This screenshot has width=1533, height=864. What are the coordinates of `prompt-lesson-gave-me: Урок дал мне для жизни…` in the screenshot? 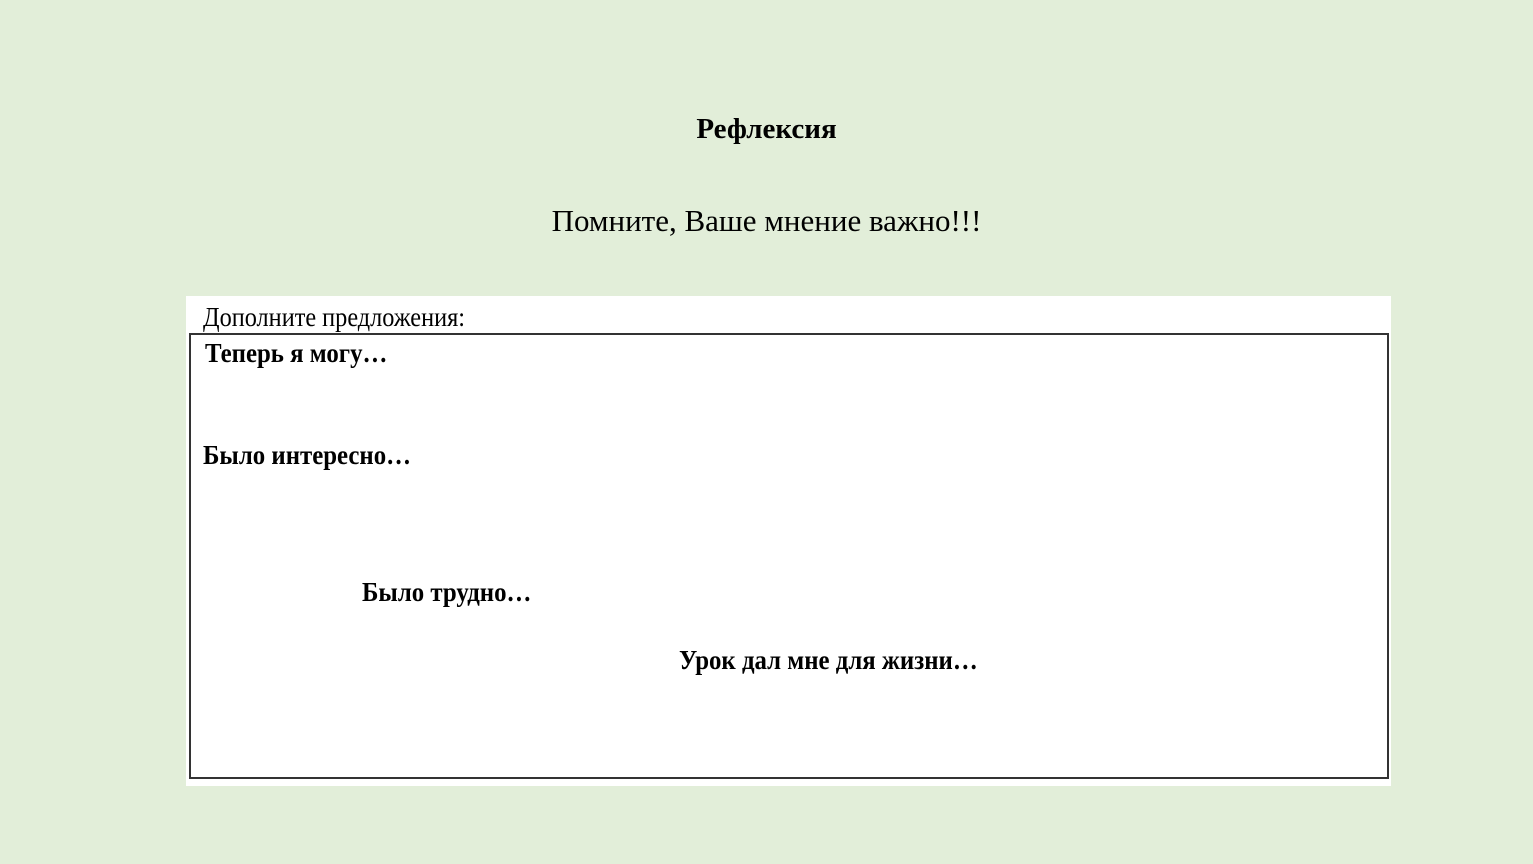 It's located at (828, 660).